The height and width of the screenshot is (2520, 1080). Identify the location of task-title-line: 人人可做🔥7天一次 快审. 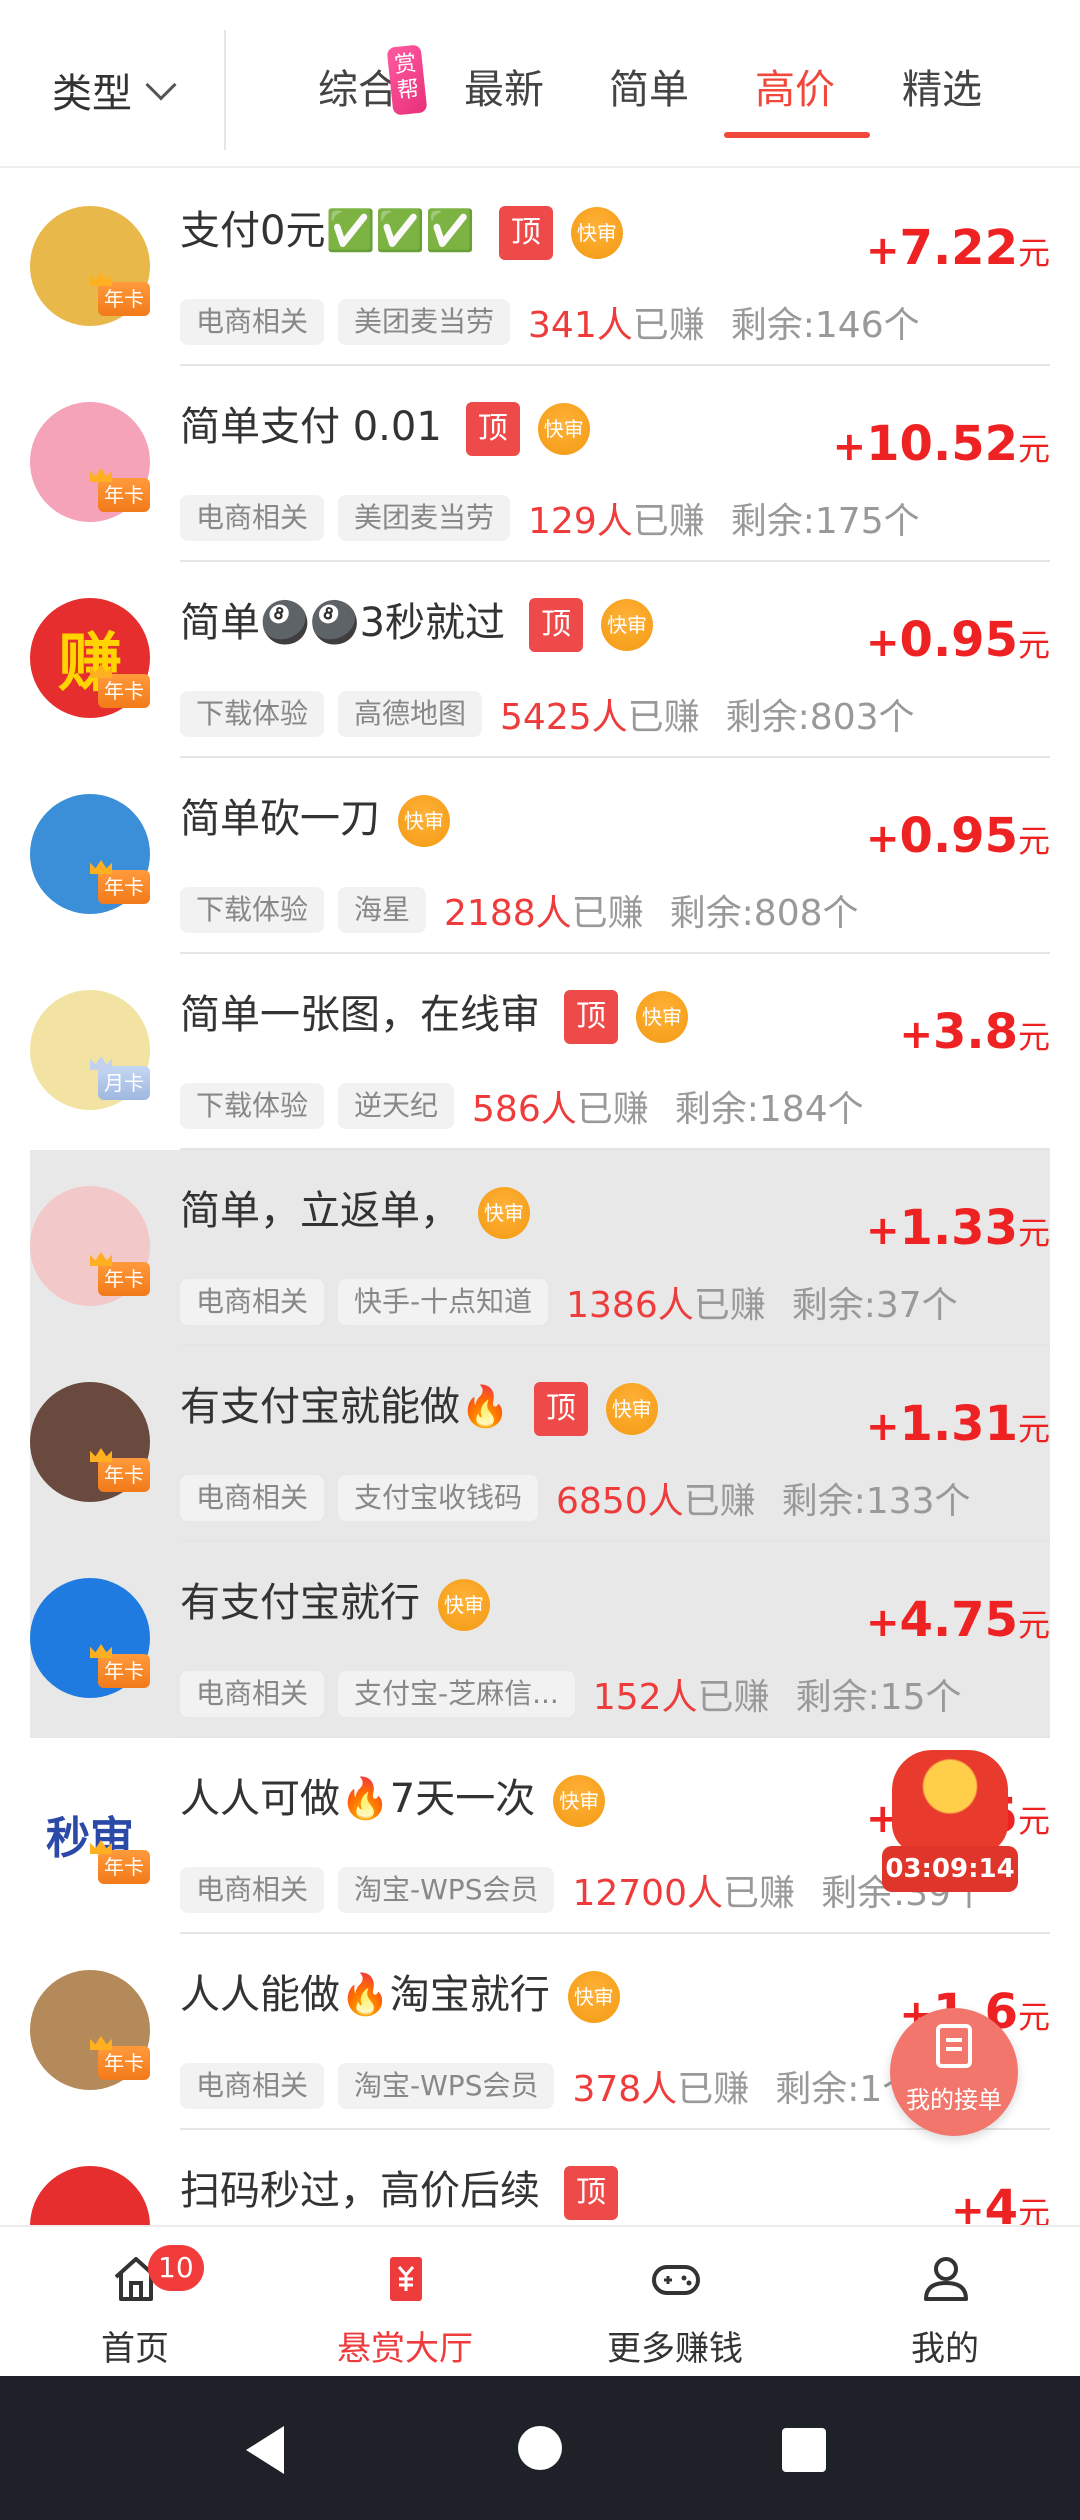
(393, 1796).